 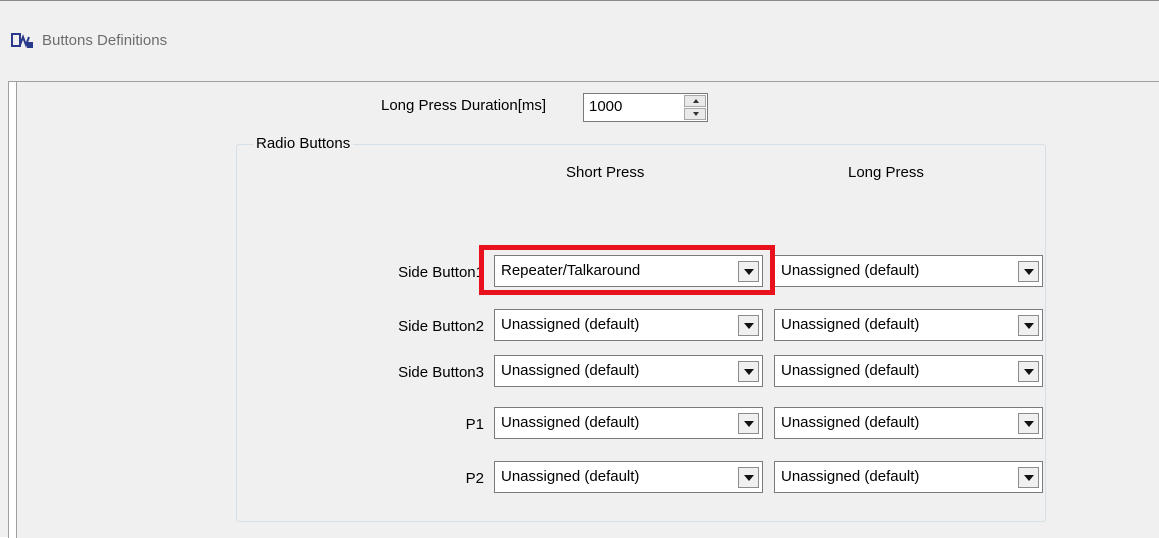 What do you see at coordinates (441, 326) in the screenshot?
I see `row-label-side-button2: Side Button2` at bounding box center [441, 326].